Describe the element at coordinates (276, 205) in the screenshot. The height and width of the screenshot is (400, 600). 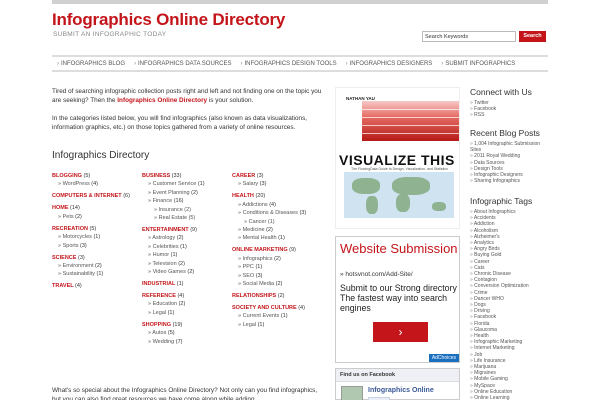
I see `subcategory-link: » Addictions (4)` at that location.